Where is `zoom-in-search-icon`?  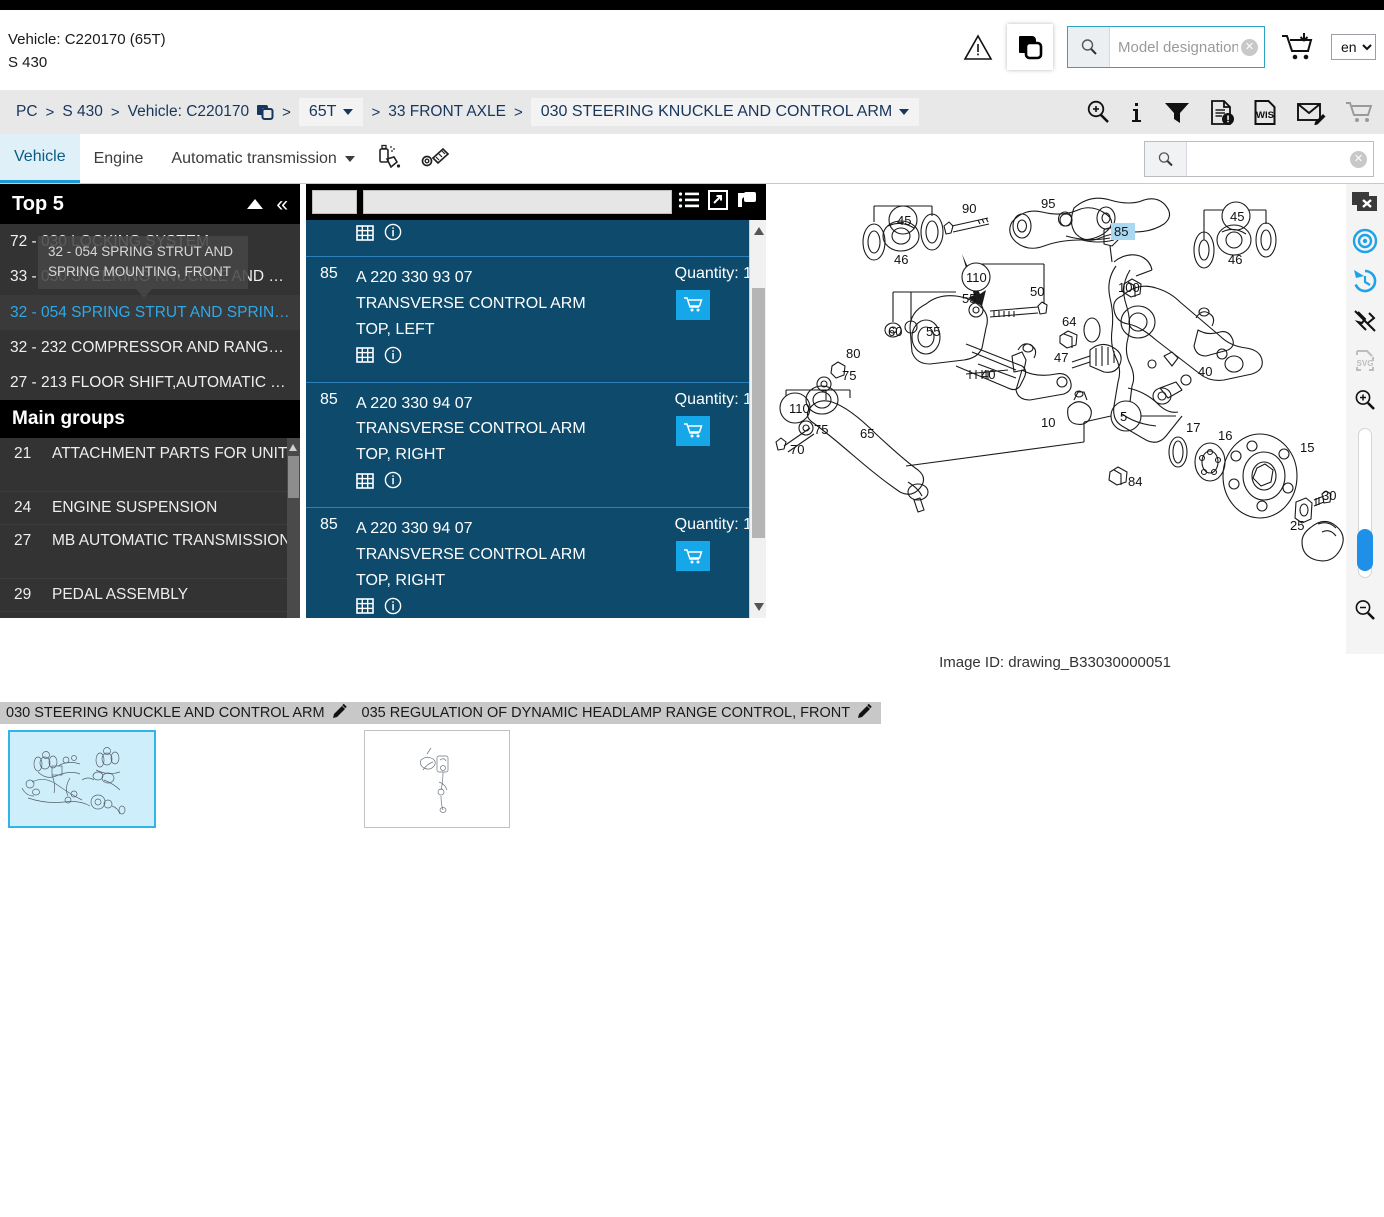
zoom-in-search-icon is located at coordinates (1098, 112).